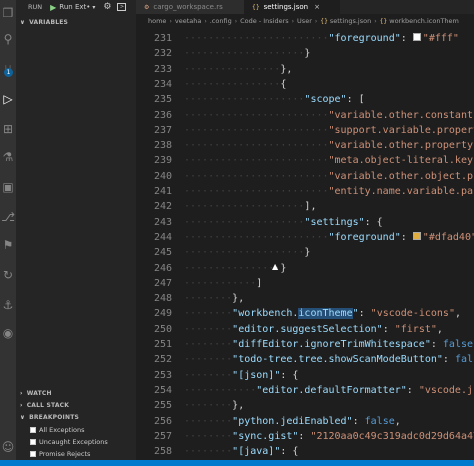  I want to click on breadcrumb-item: workbench.iconThem, so click(424, 21).